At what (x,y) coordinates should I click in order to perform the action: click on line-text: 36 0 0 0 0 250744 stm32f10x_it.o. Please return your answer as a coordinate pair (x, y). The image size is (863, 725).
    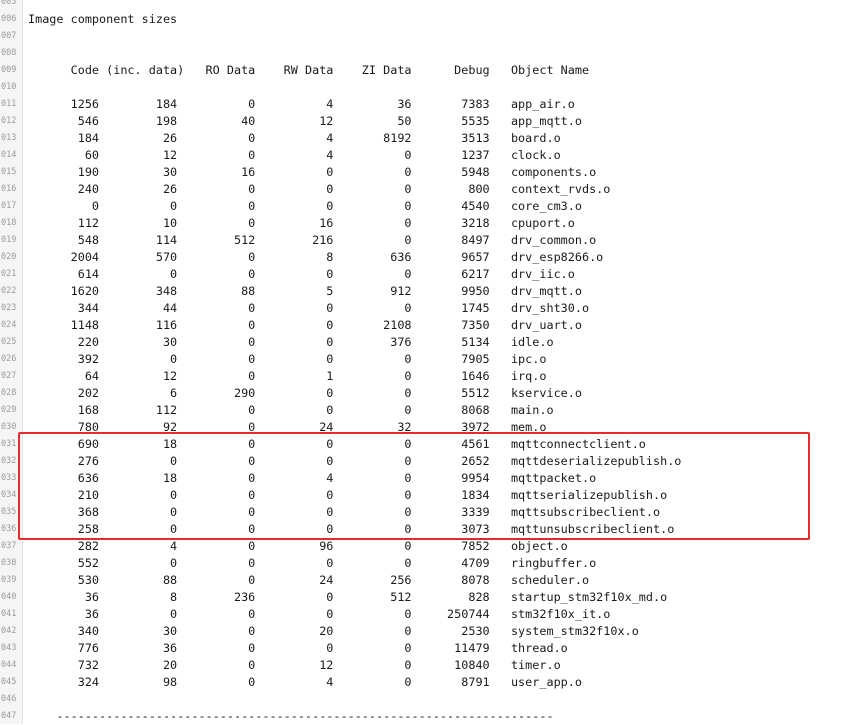
    Looking at the image, I should click on (319, 614).